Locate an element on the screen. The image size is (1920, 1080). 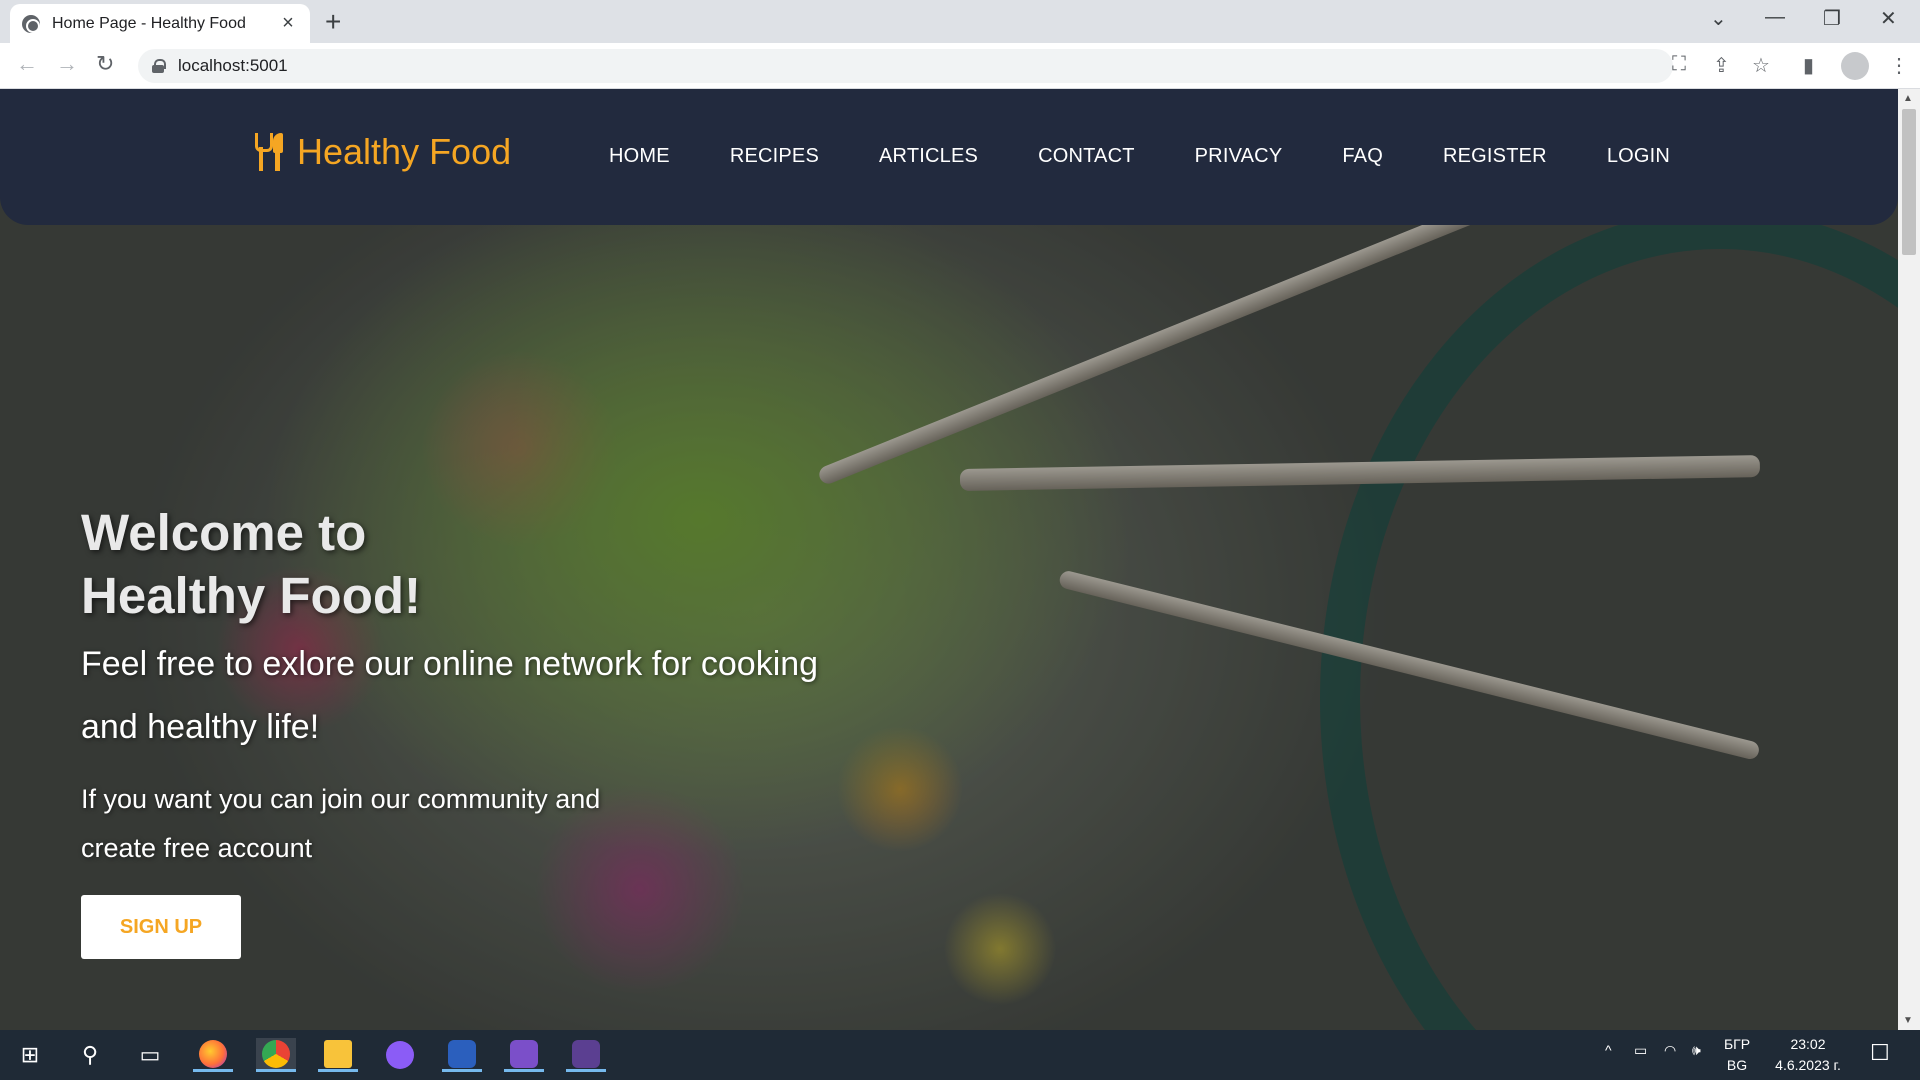
search-icon: ⚲ is located at coordinates (90, 1055).